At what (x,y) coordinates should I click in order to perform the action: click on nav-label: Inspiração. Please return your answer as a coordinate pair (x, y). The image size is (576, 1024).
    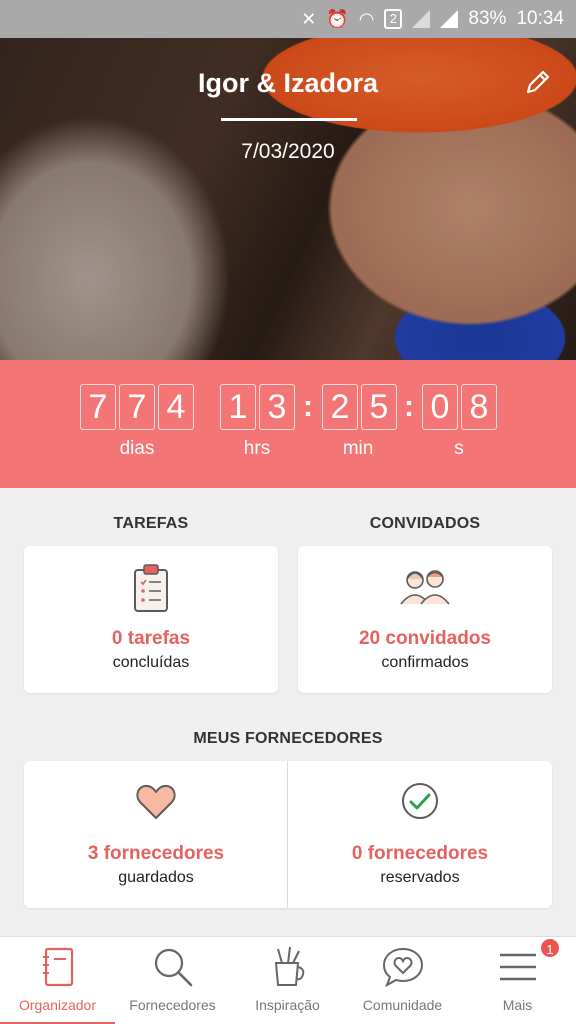
    Looking at the image, I should click on (287, 1005).